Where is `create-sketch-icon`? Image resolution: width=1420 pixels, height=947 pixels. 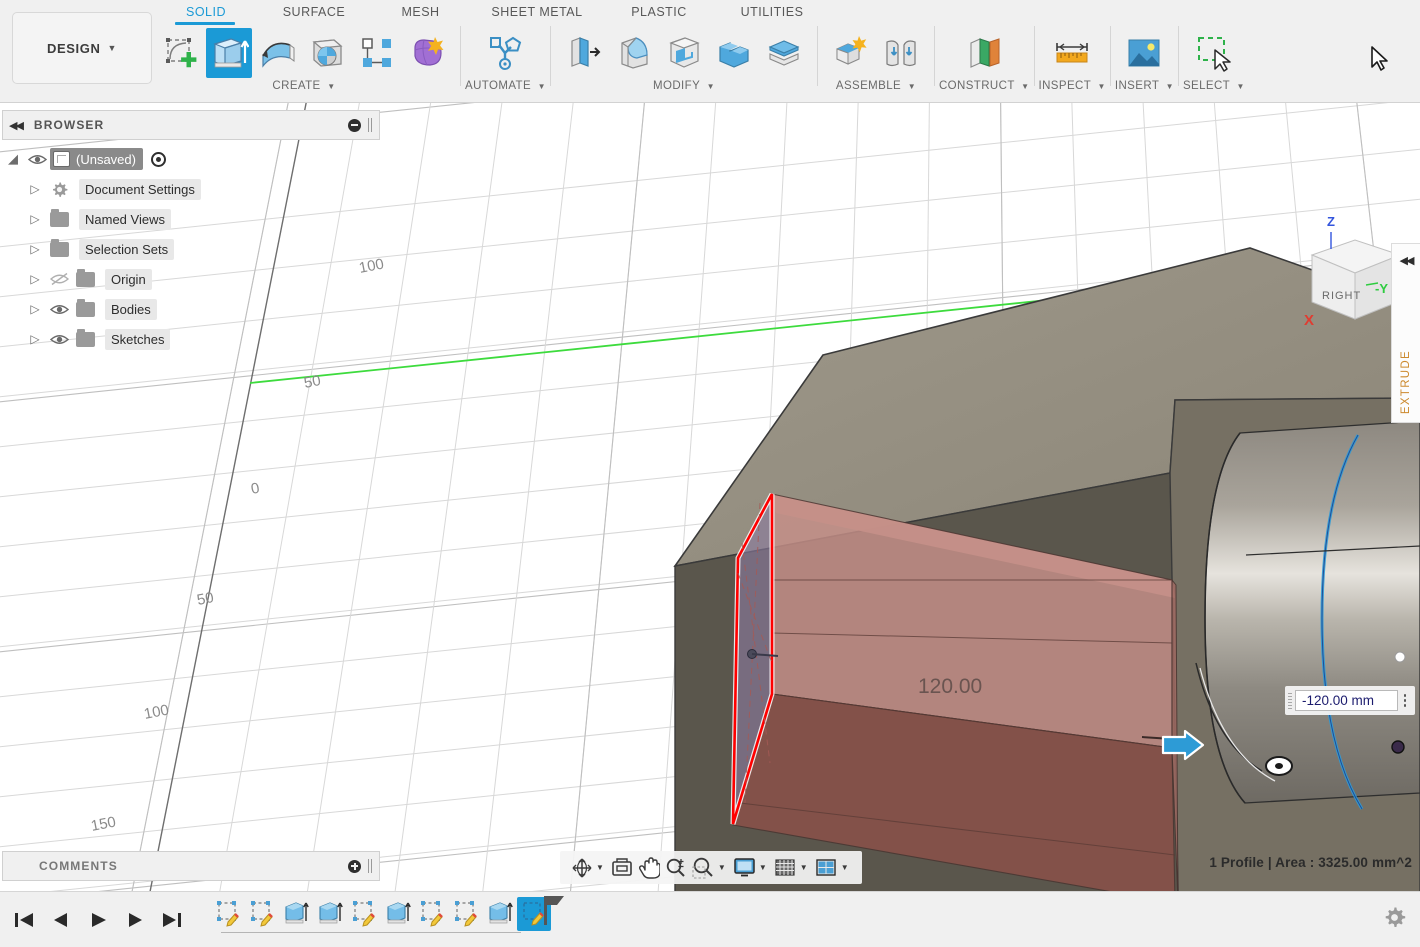
create-sketch-icon is located at coordinates (181, 53).